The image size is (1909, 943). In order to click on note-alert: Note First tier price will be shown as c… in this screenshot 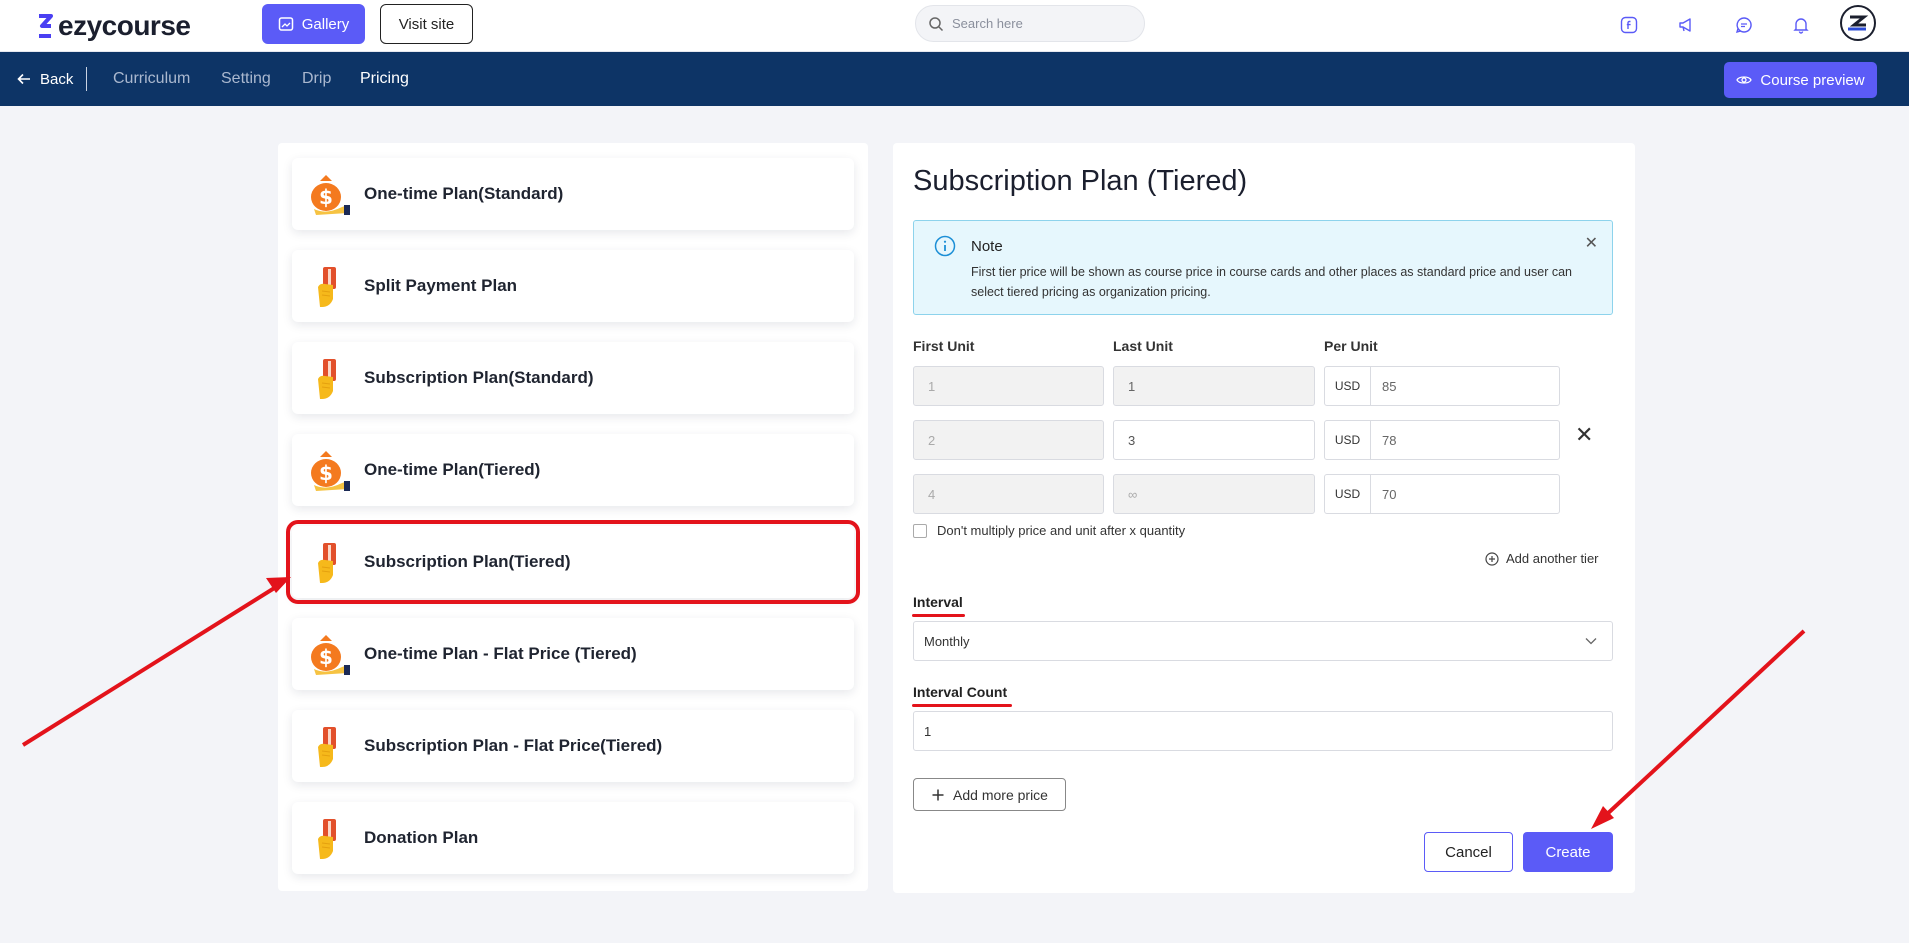, I will do `click(1263, 267)`.